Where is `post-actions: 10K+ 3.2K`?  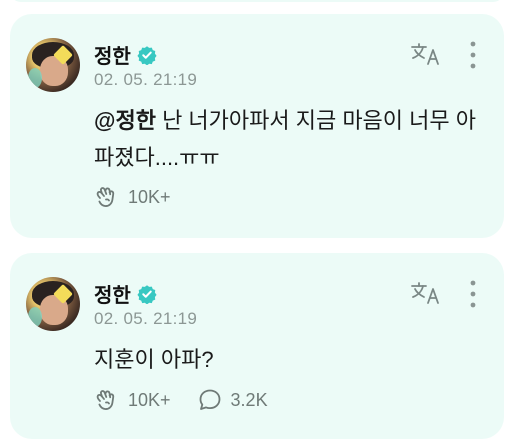 post-actions: 10K+ 3.2K is located at coordinates (181, 400).